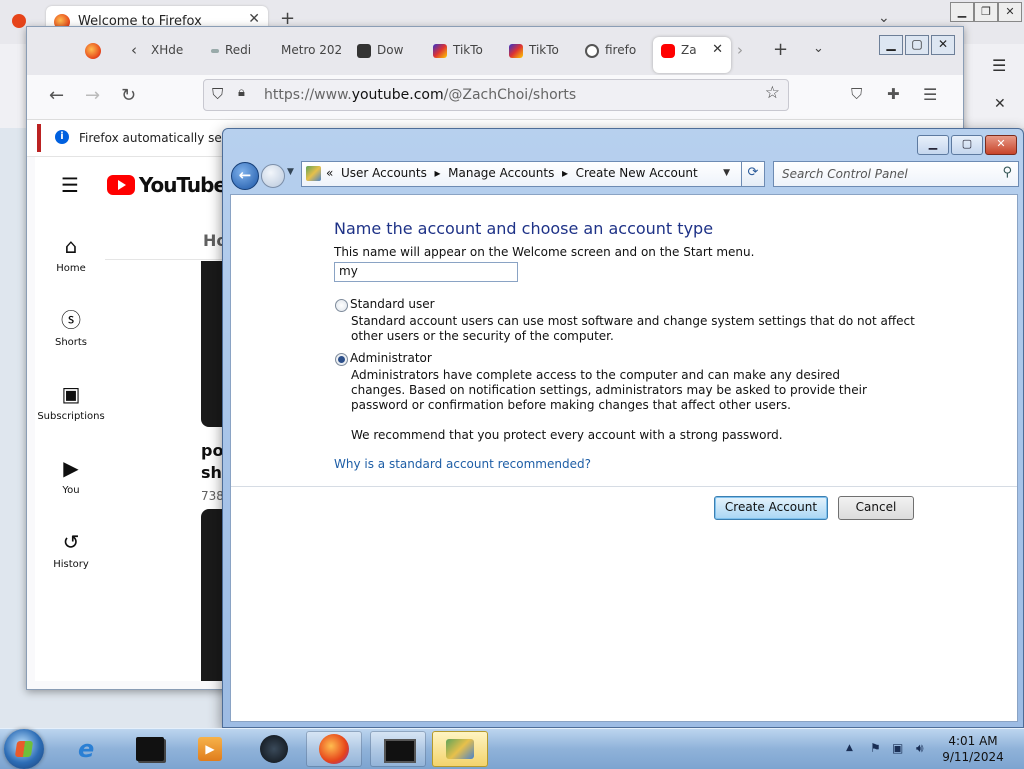 The image size is (1024, 769). I want to click on hamburger-menu-icon: ☰, so click(70, 185).